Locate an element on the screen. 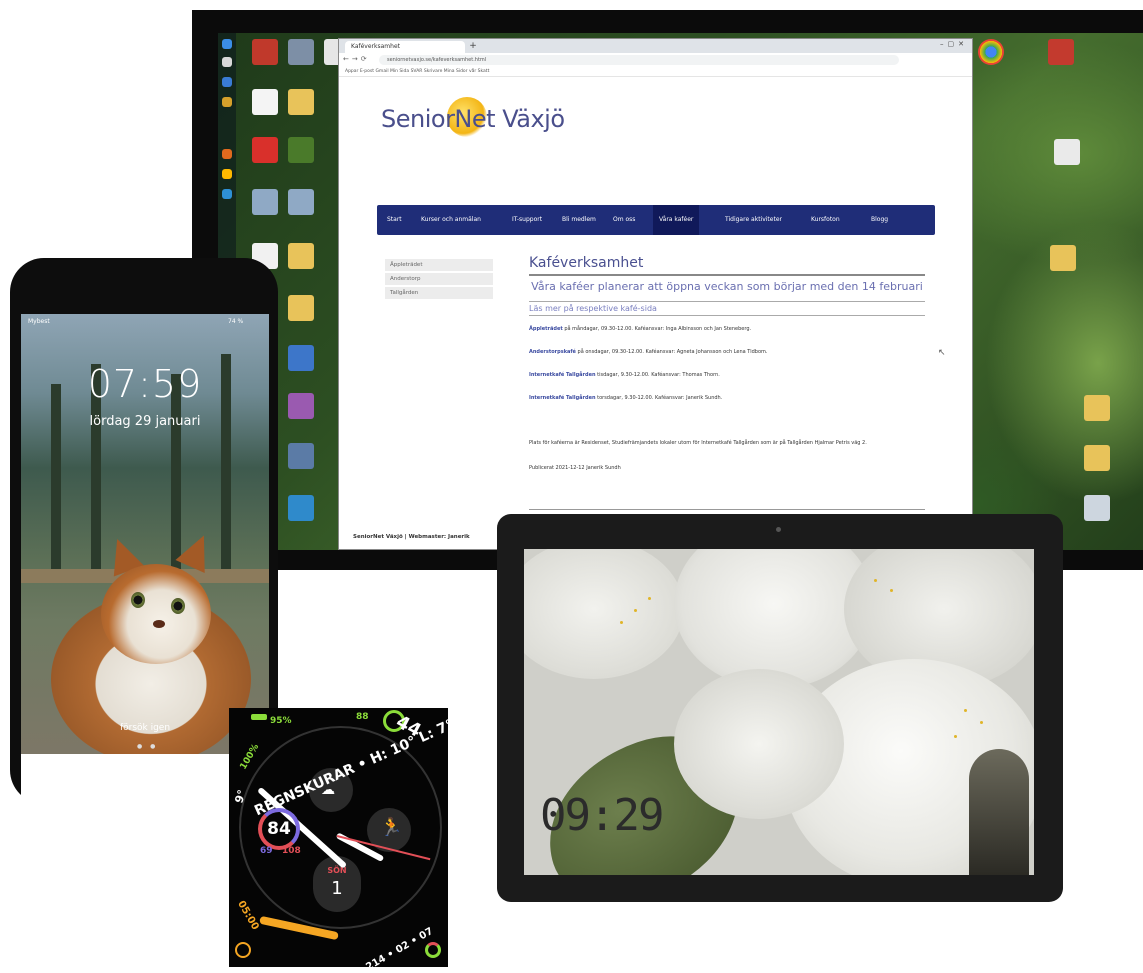  side-item-tallgarden: Tallgården is located at coordinates (439, 293).